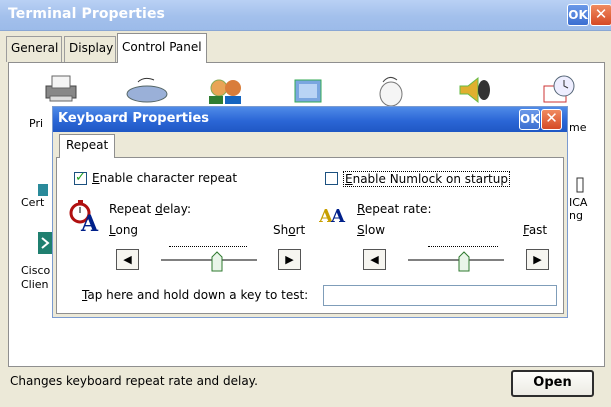  Describe the element at coordinates (45, 245) in the screenshot. I see `cisco-icon` at that location.